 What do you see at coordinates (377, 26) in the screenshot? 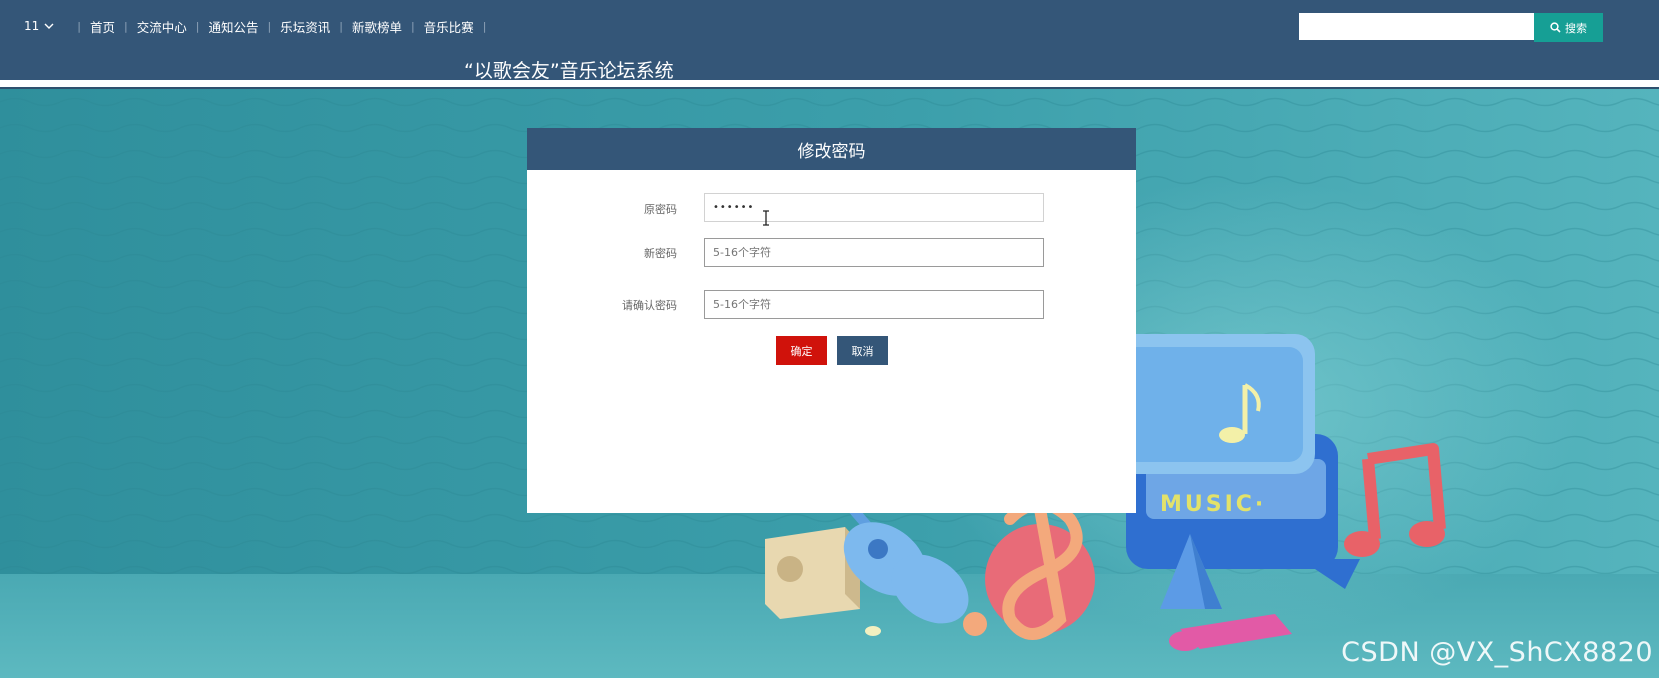
I see `nav-item-charts: 新歌榜单` at bounding box center [377, 26].